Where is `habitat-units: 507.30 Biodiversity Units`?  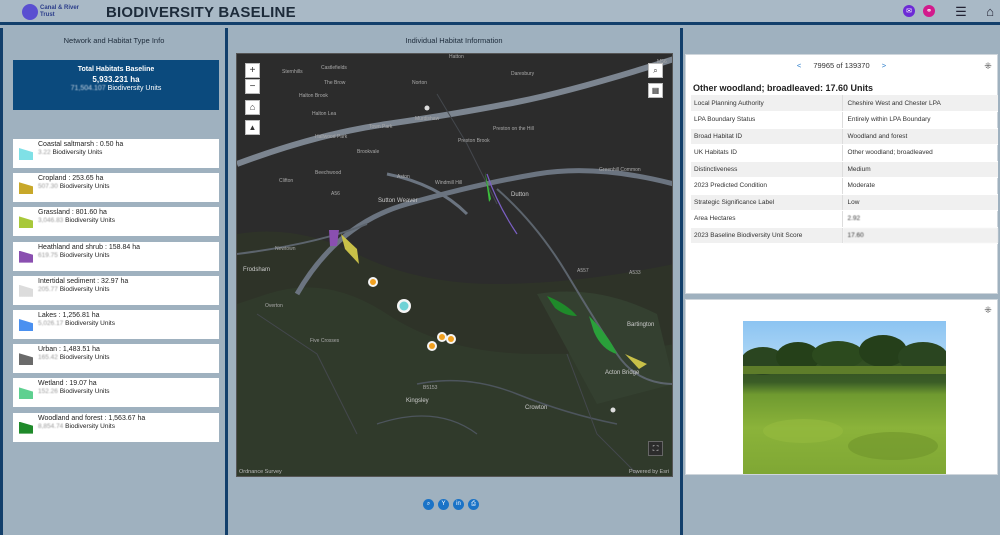 habitat-units: 507.30 Biodiversity Units is located at coordinates (74, 186).